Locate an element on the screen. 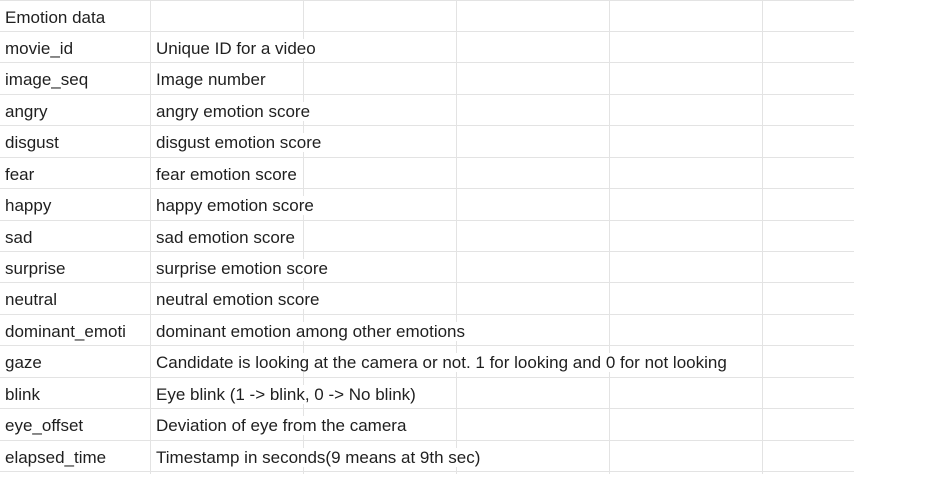 This screenshot has height=495, width=943. cell-text: neutral emotion score is located at coordinates (239, 299).